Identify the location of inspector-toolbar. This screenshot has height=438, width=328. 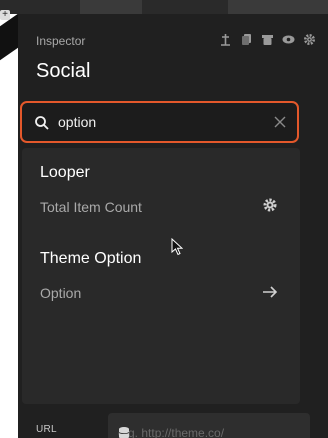
(267, 39).